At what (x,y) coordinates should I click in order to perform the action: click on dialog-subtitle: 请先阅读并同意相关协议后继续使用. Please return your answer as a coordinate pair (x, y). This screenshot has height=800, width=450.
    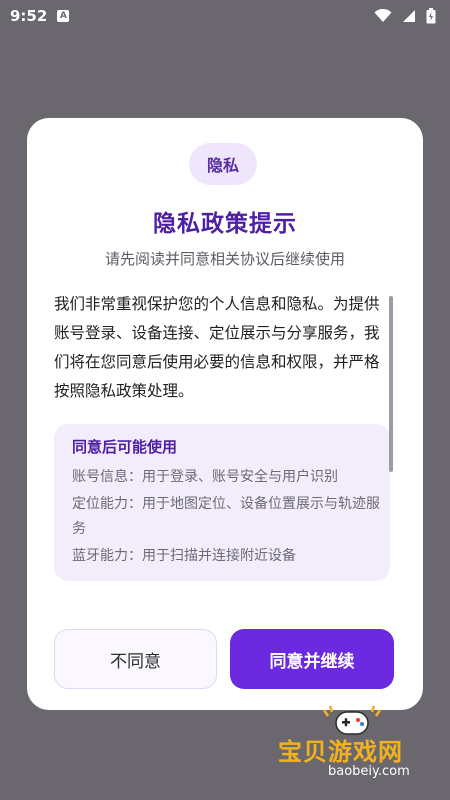
    Looking at the image, I should click on (224, 259).